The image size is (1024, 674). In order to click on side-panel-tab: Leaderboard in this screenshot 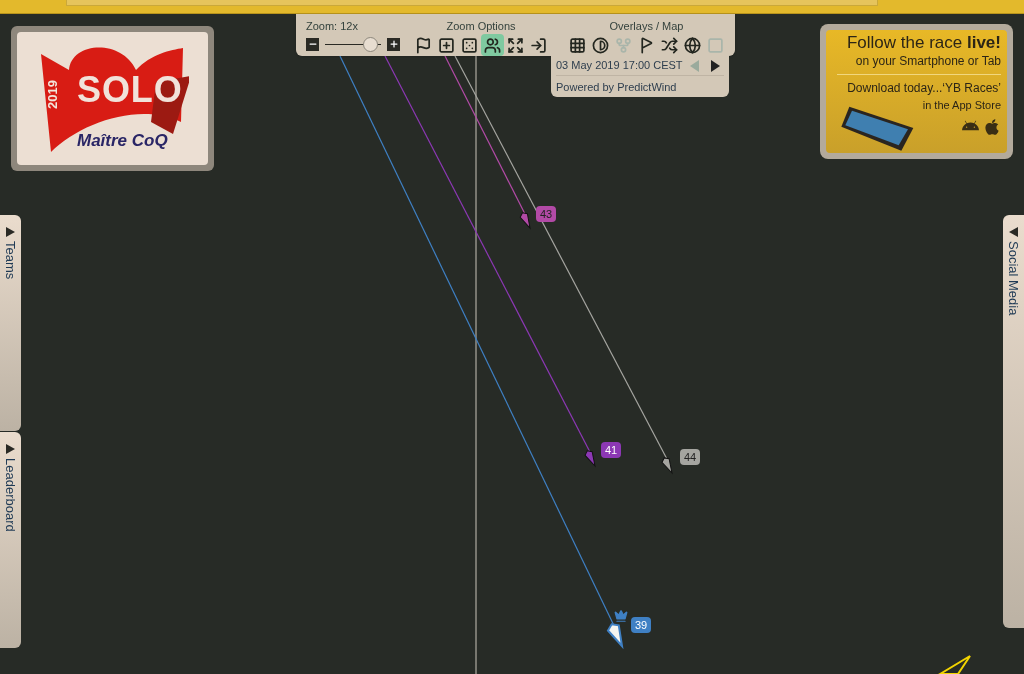, I will do `click(10, 540)`.